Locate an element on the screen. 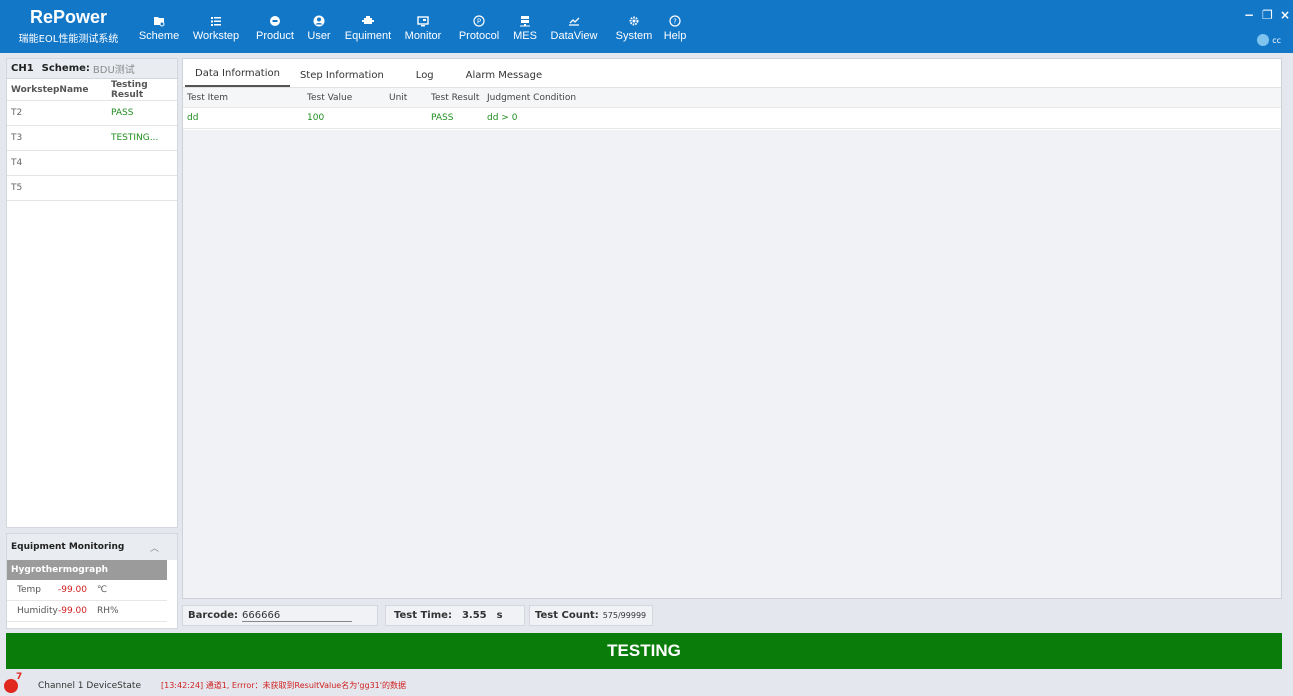 The width and height of the screenshot is (1293, 696). barcode-label: Barcode: is located at coordinates (213, 615).